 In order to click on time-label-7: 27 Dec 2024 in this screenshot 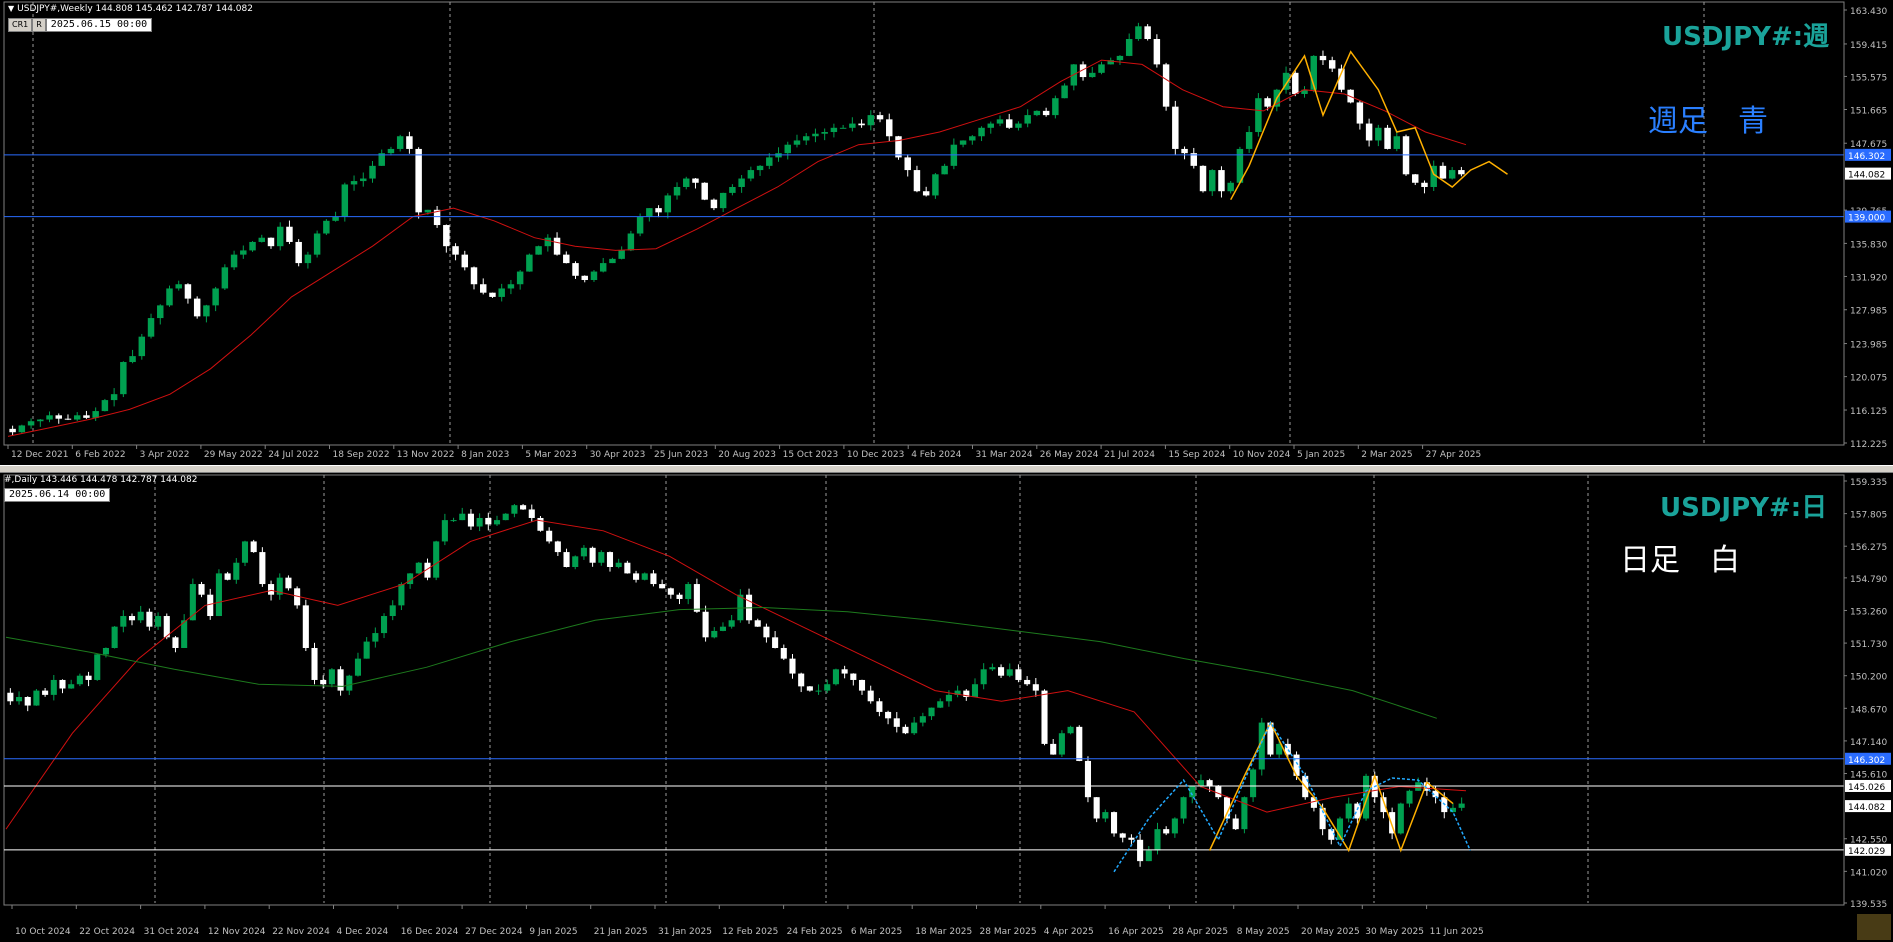, I will do `click(494, 932)`.